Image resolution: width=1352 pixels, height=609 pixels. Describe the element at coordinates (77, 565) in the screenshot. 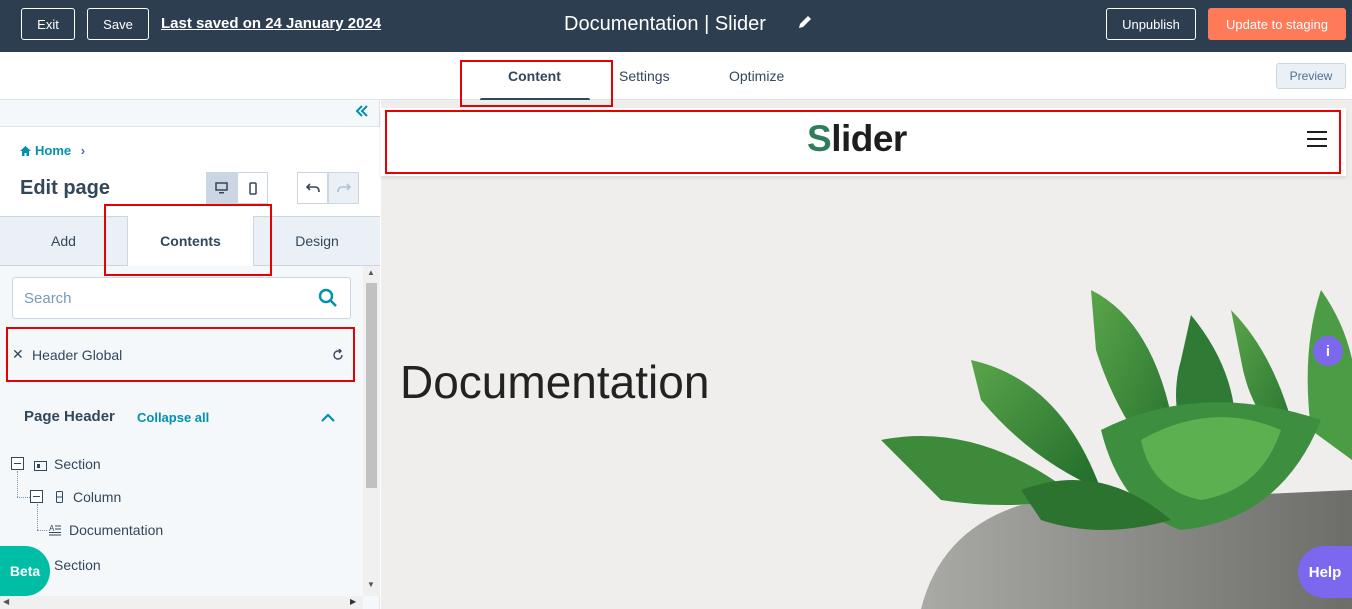

I see `tree-item-section-2: Section` at that location.